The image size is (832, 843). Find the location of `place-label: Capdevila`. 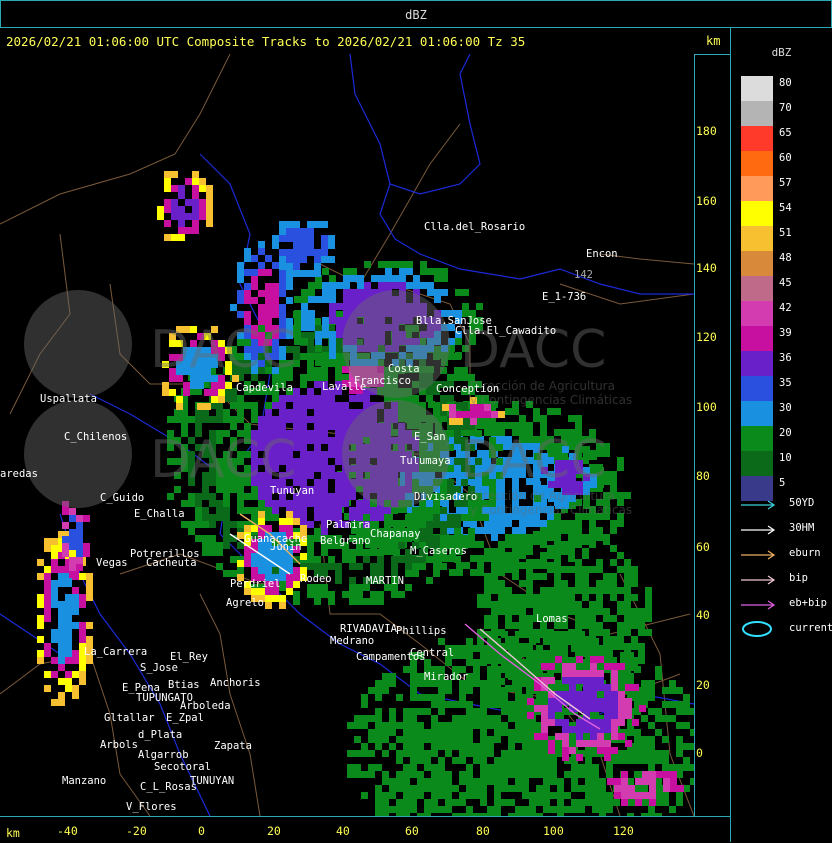

place-label: Capdevila is located at coordinates (264, 388).